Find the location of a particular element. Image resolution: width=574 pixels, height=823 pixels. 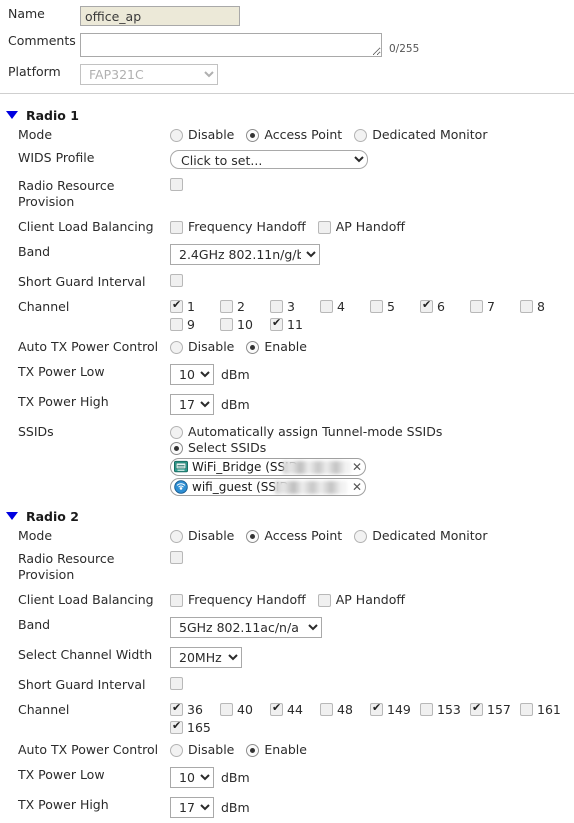

radio2-atpc-disable: Disable is located at coordinates (202, 750).